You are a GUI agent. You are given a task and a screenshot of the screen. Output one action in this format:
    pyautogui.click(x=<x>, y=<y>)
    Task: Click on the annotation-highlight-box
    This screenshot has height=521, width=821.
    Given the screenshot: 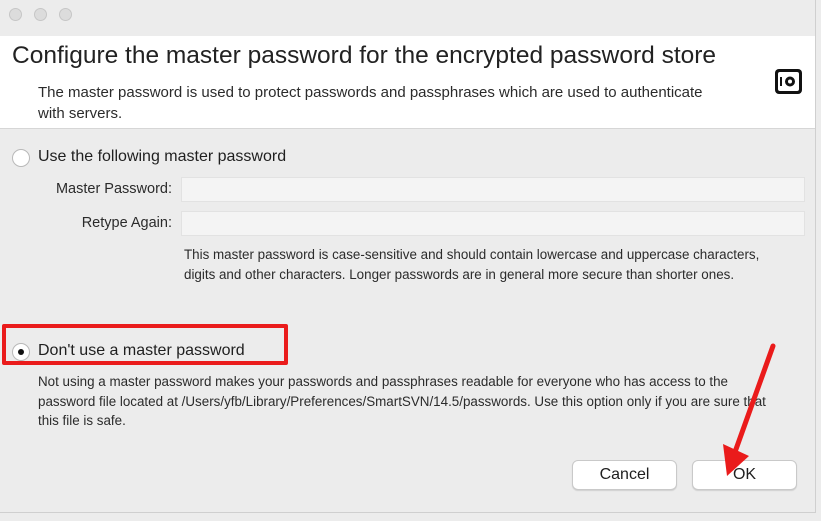 What is the action you would take?
    pyautogui.click(x=145, y=344)
    